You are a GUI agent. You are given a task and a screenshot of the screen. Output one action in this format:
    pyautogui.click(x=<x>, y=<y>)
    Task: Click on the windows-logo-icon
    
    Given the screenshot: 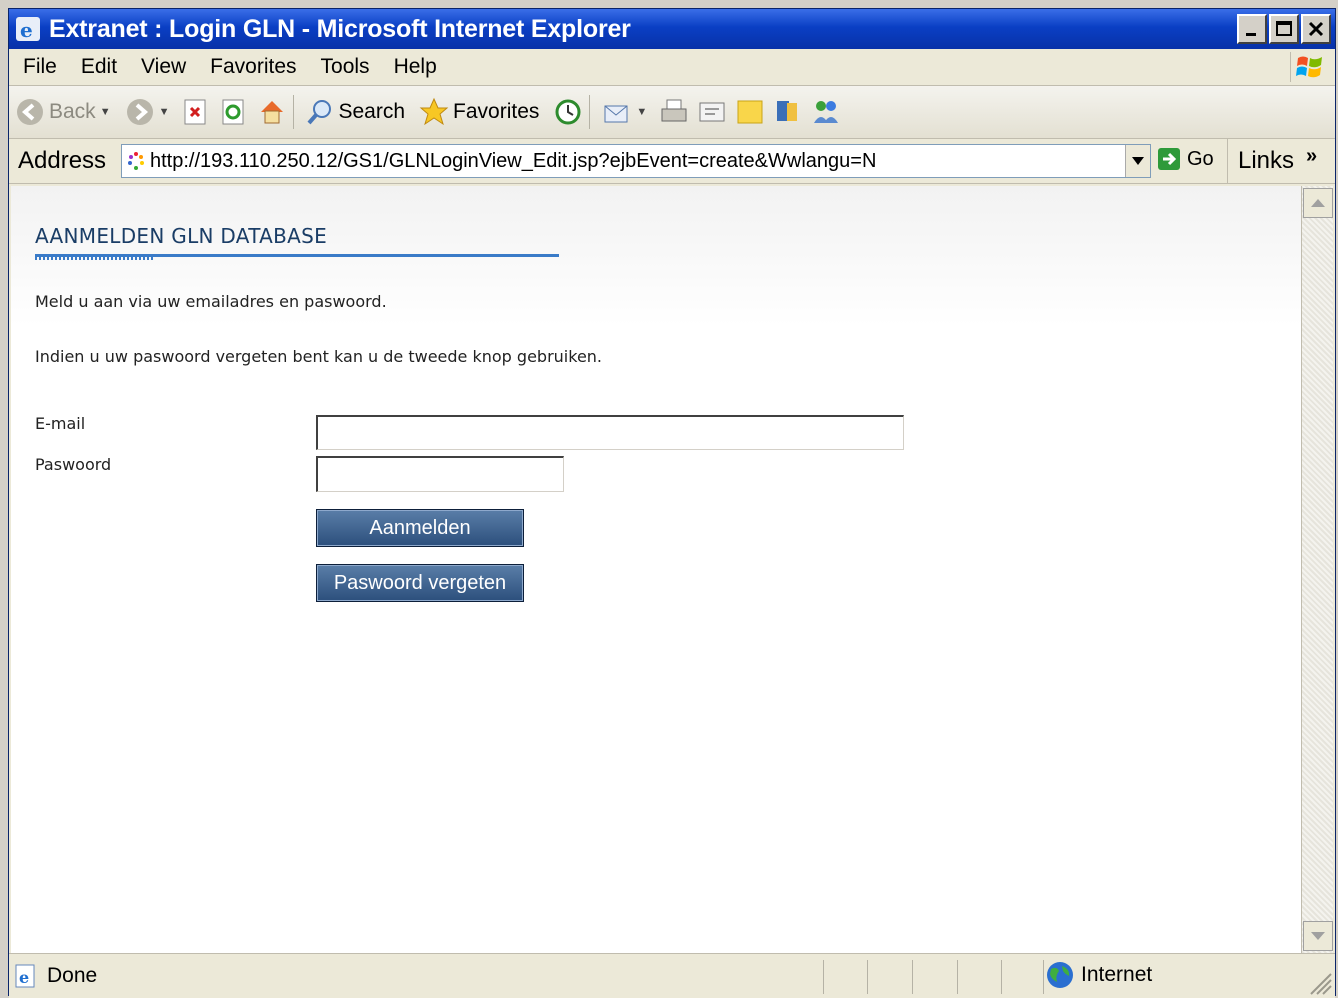 What is the action you would take?
    pyautogui.click(x=1309, y=67)
    